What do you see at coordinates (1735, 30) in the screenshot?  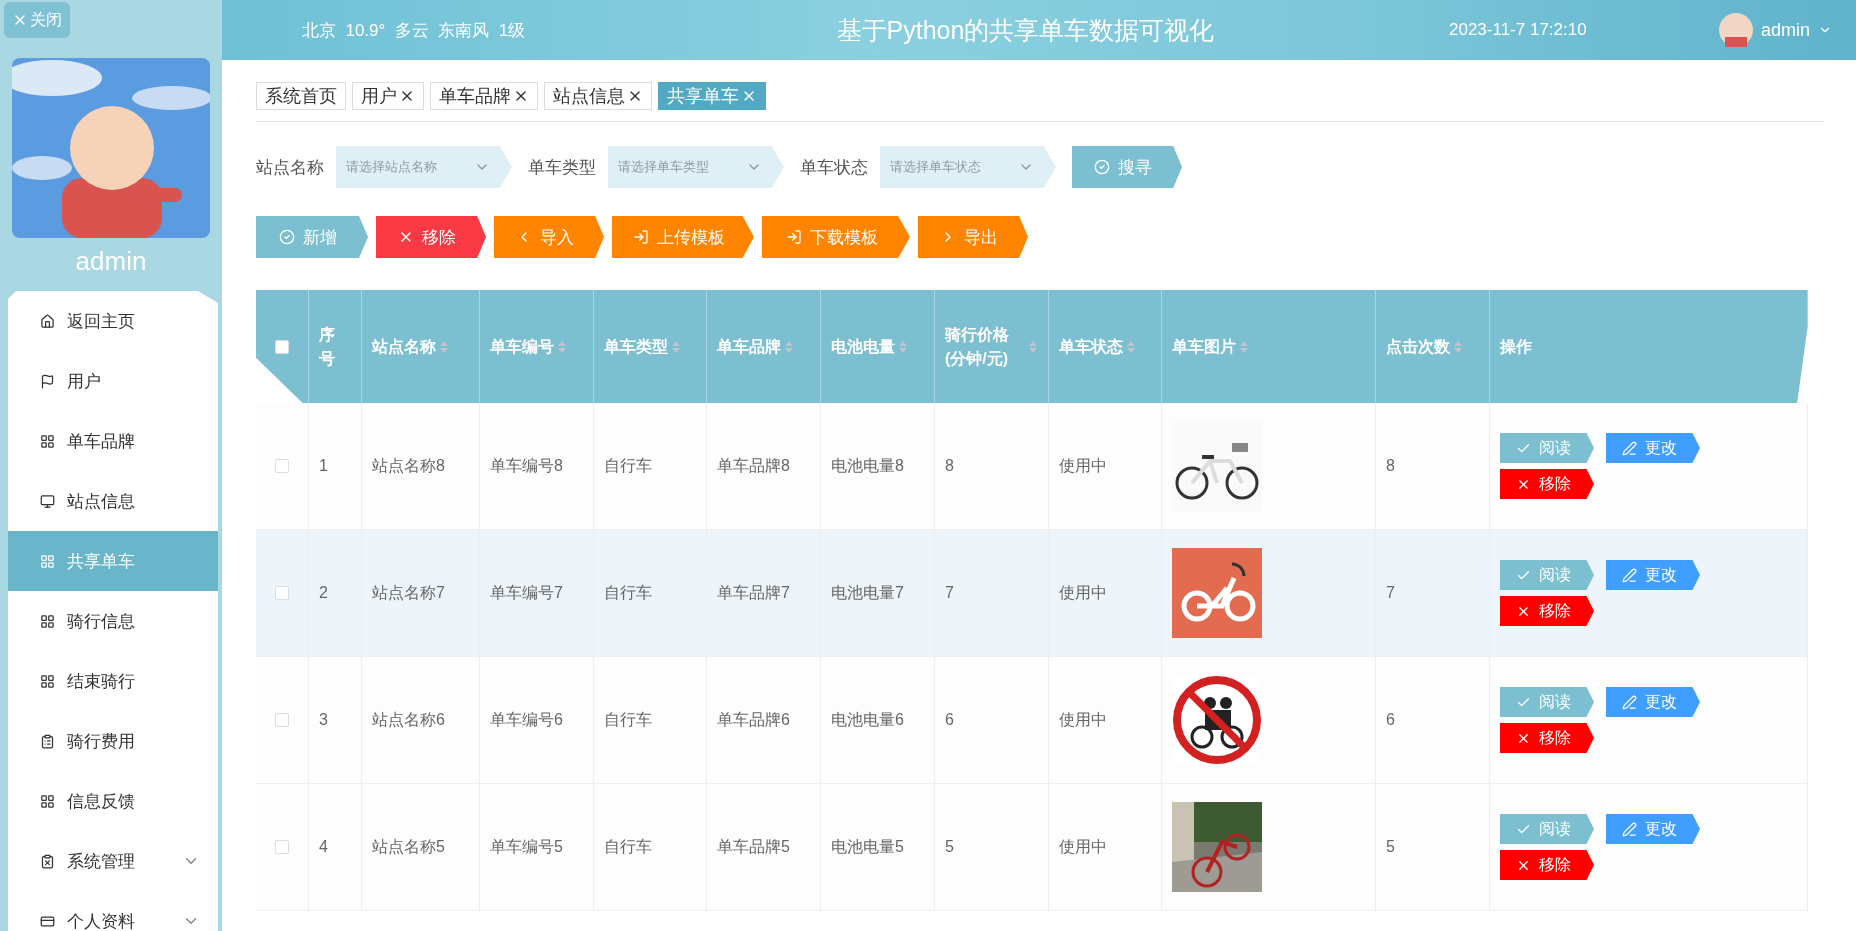 I see `avatar-icon` at bounding box center [1735, 30].